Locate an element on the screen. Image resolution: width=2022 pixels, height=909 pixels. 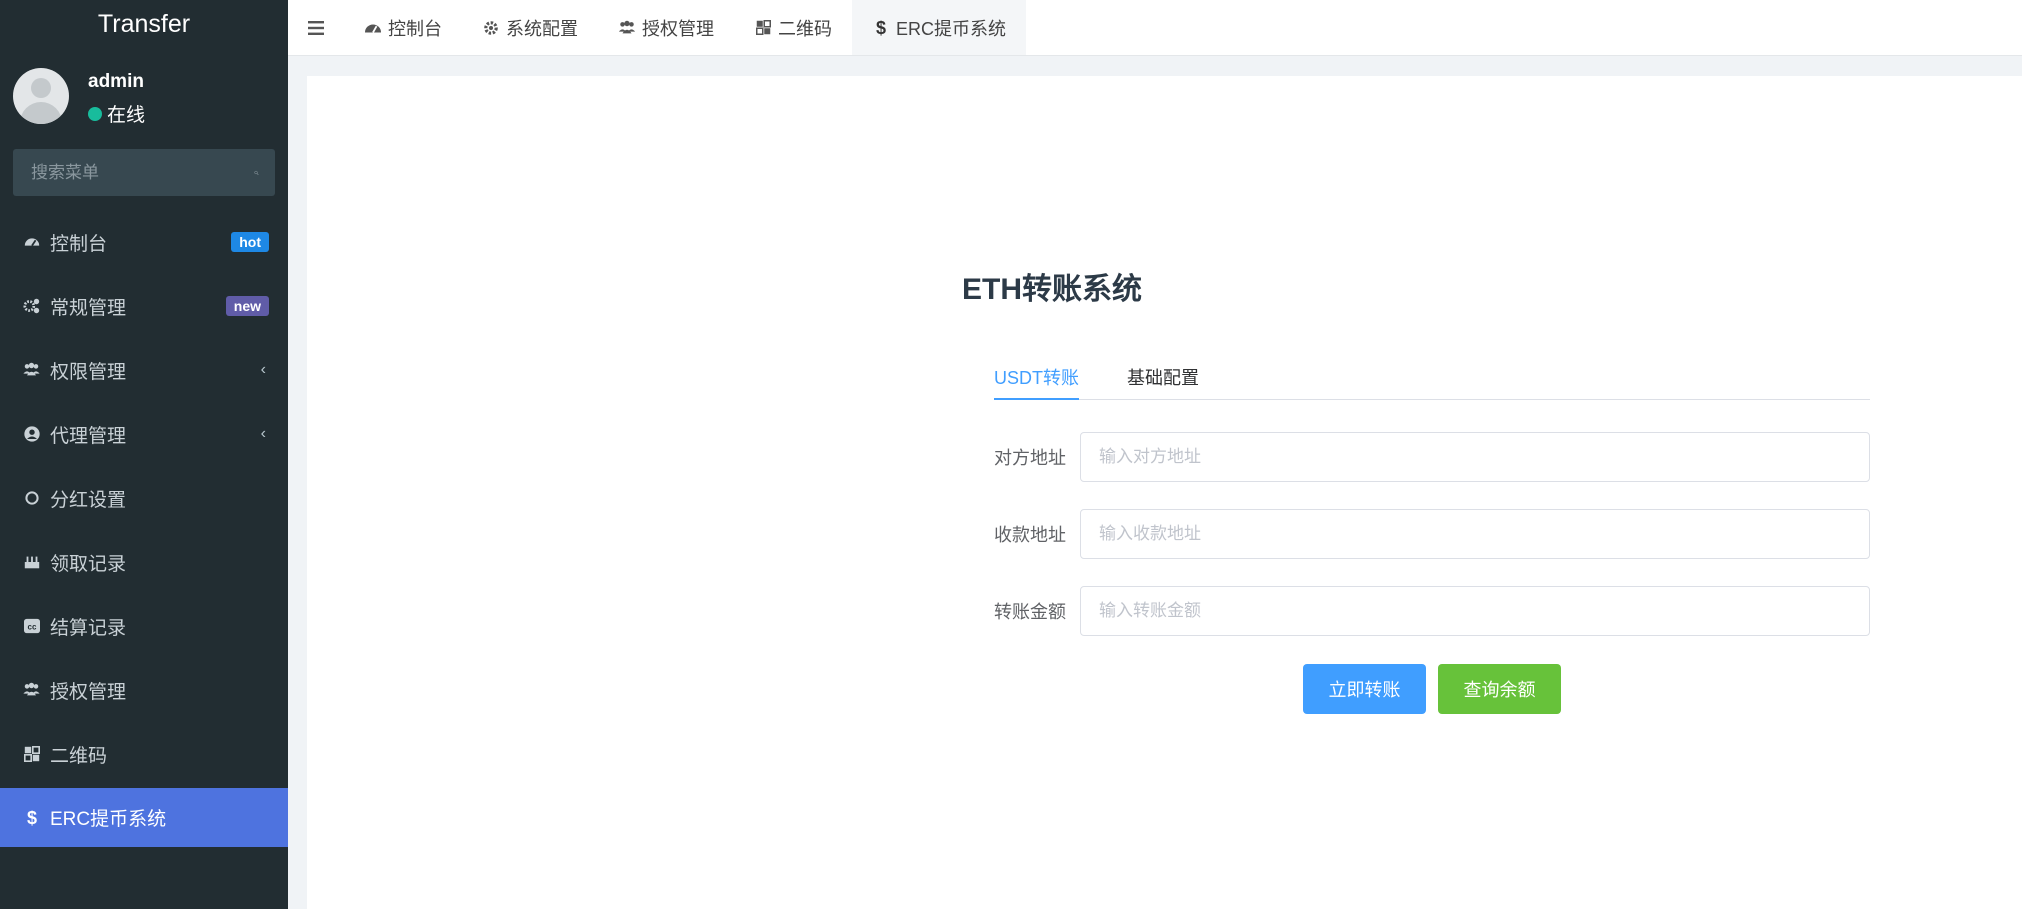
search-icon is located at coordinates (256, 173).